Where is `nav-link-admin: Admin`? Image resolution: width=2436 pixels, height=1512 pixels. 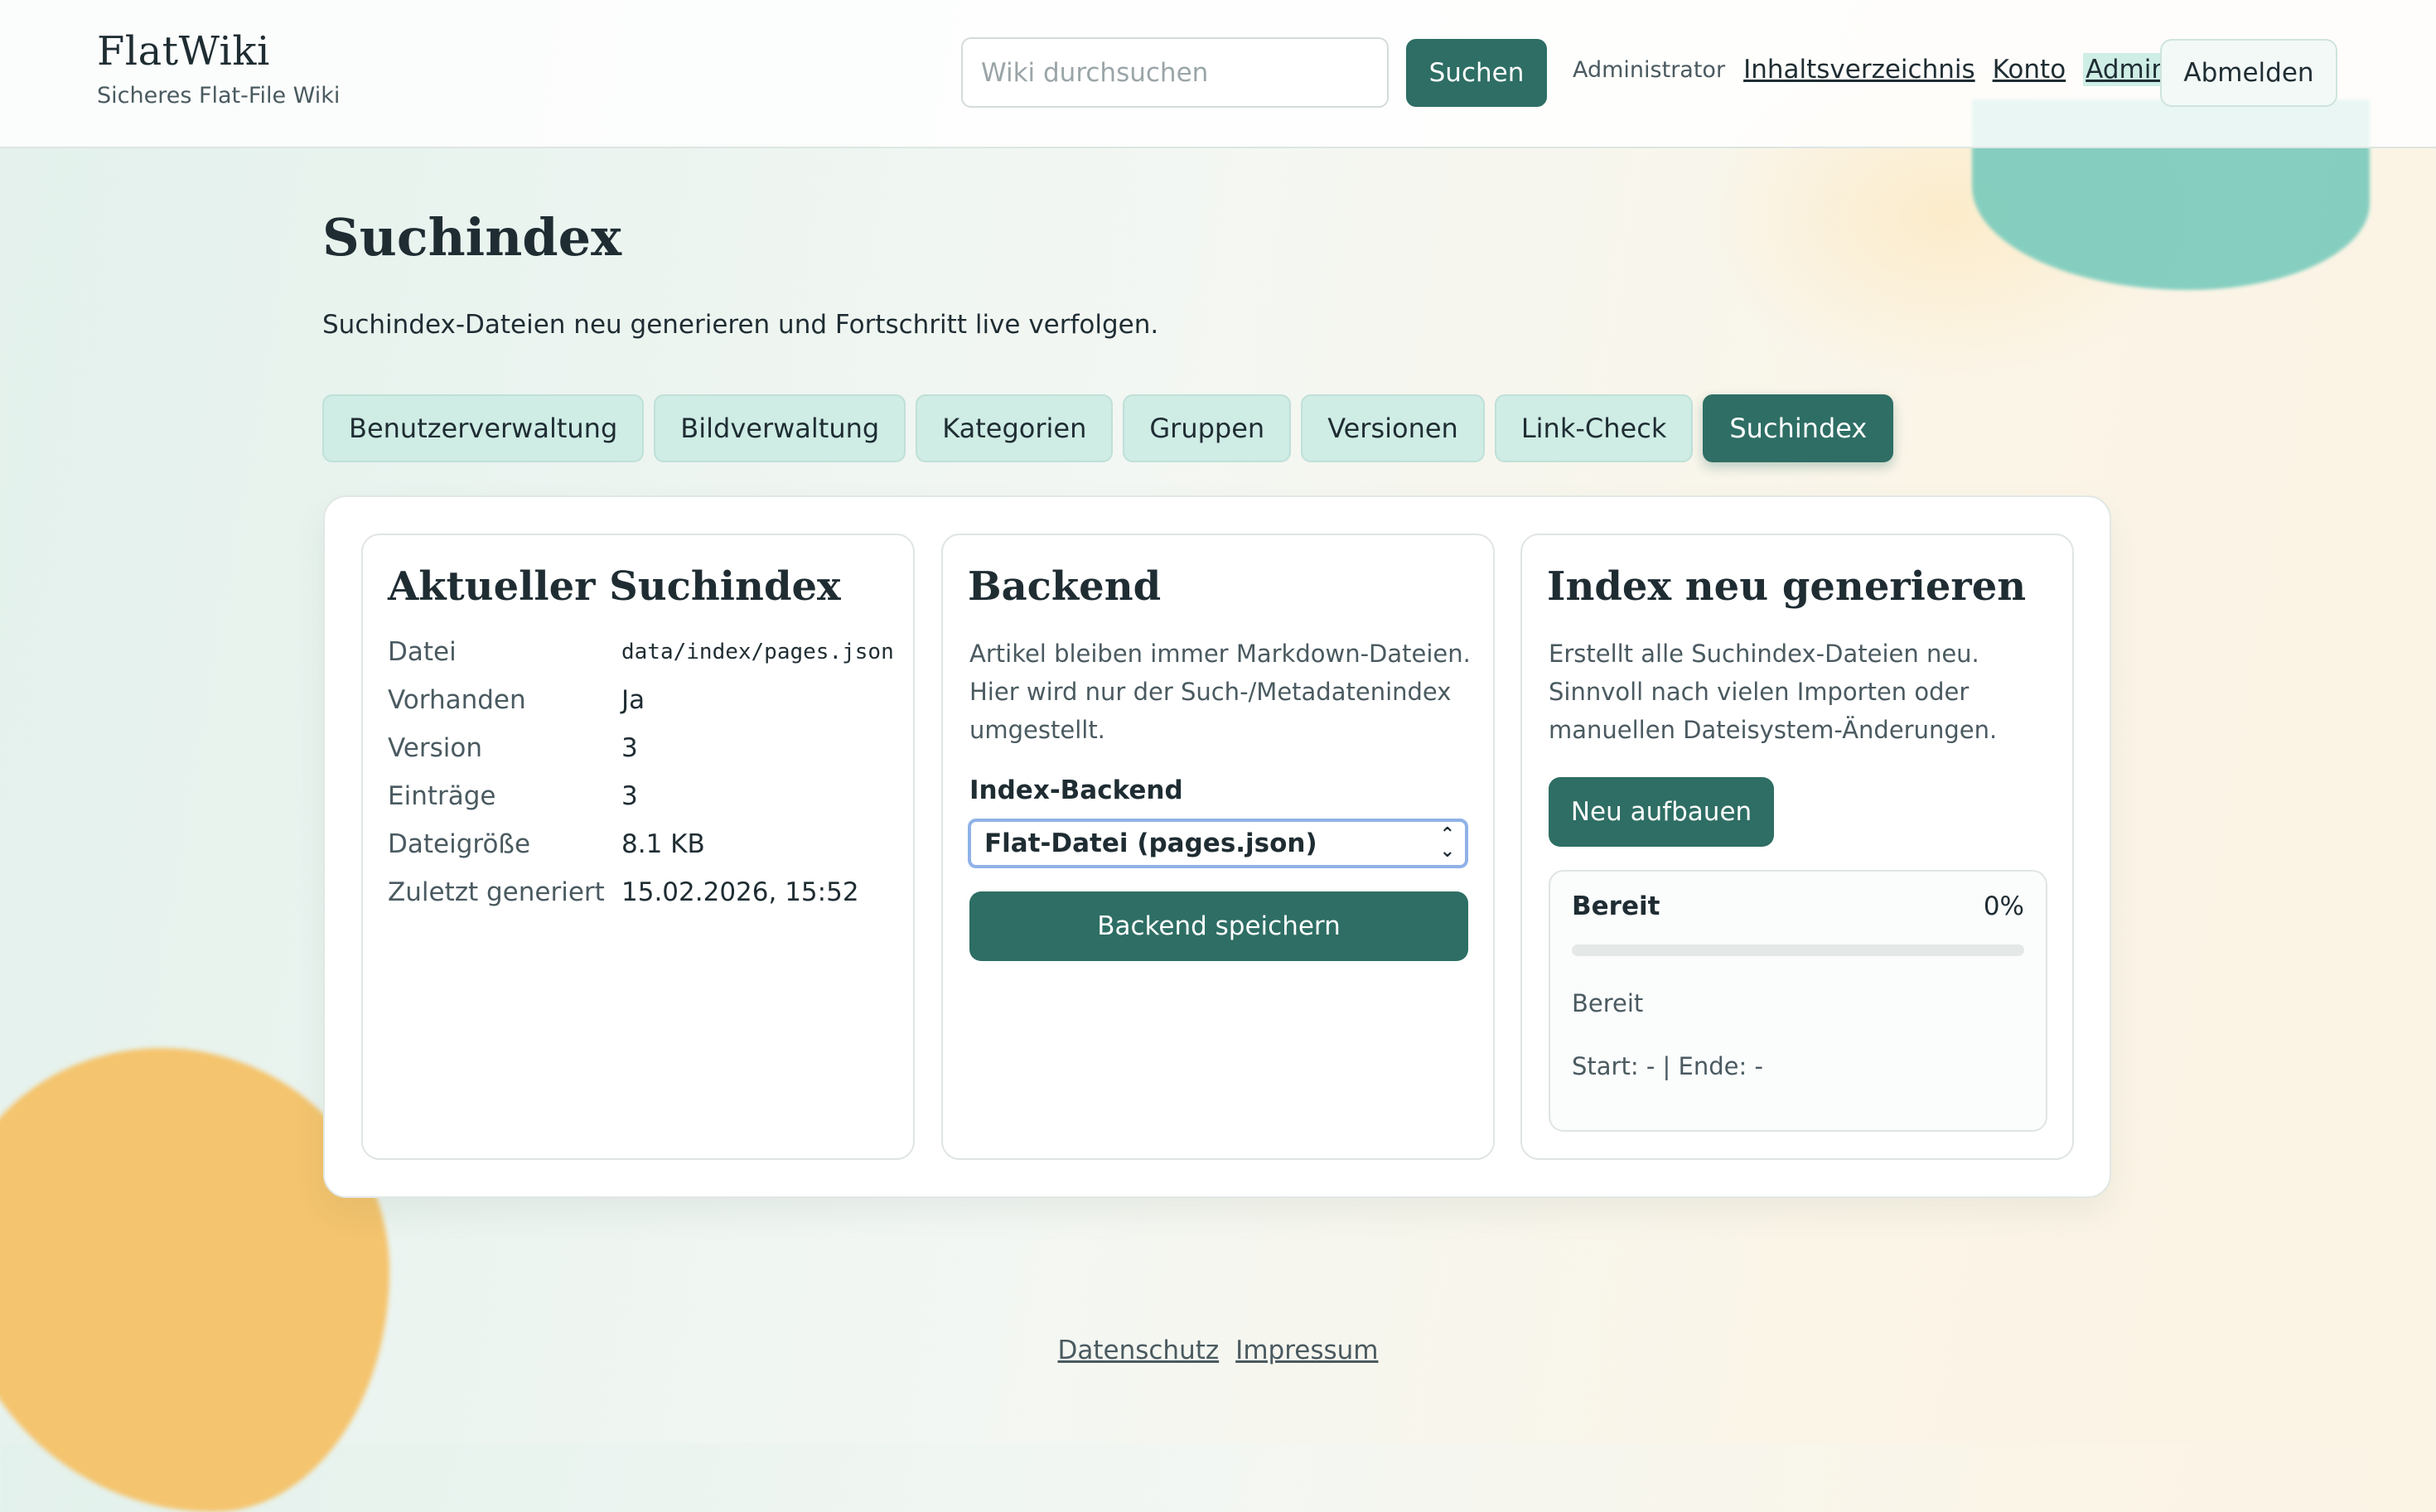
nav-link-admin: Admin is located at coordinates (2126, 69).